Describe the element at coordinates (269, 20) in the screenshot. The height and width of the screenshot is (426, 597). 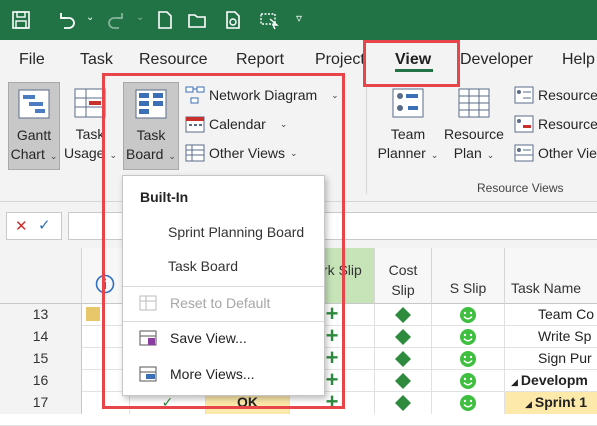
I see `select-icon` at that location.